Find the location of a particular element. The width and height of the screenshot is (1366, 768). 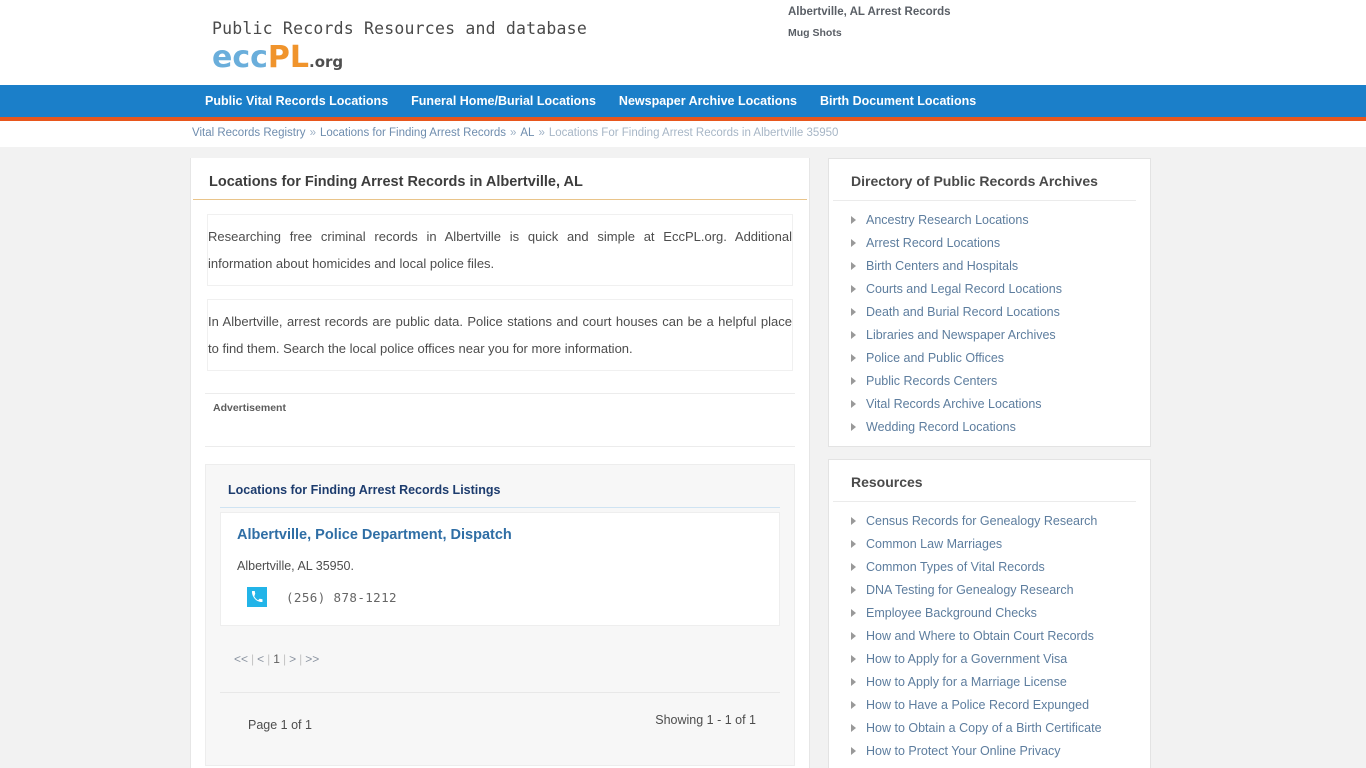

sidebar-link-census-records-for-genealogy-research: Census Records for Genealogy Research is located at coordinates (981, 521).